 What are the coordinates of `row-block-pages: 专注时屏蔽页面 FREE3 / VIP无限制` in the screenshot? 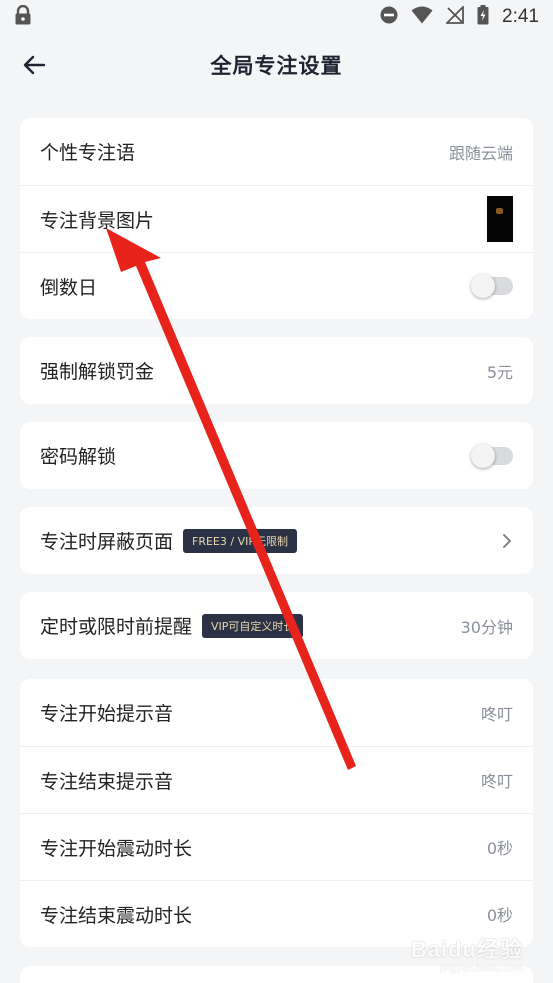 It's located at (276, 540).